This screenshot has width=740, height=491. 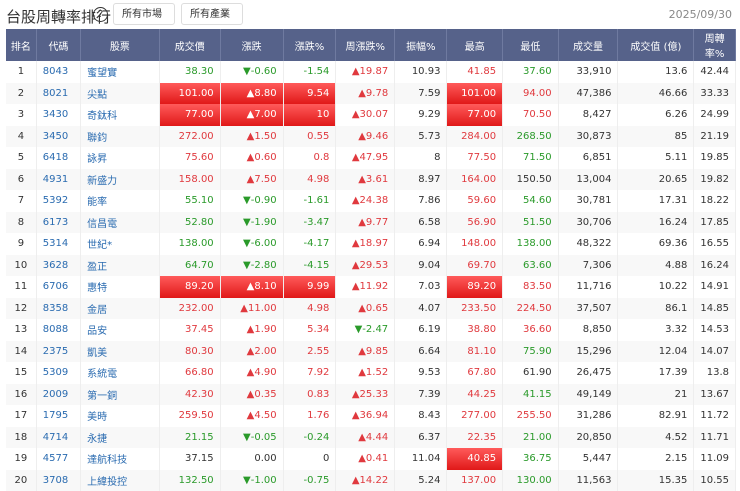 I want to click on cell-code: 1795, so click(x=58, y=416).